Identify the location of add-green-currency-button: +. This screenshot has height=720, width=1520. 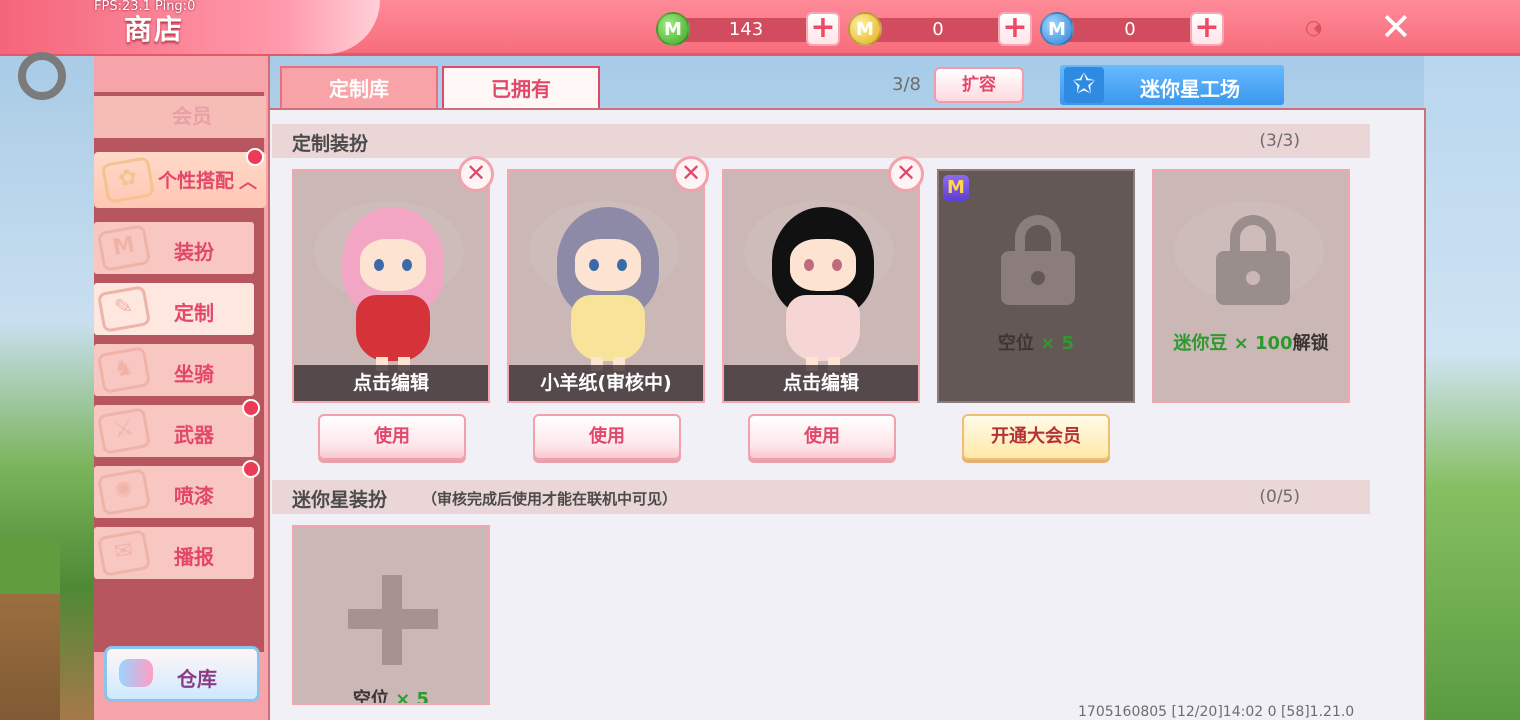
(823, 29).